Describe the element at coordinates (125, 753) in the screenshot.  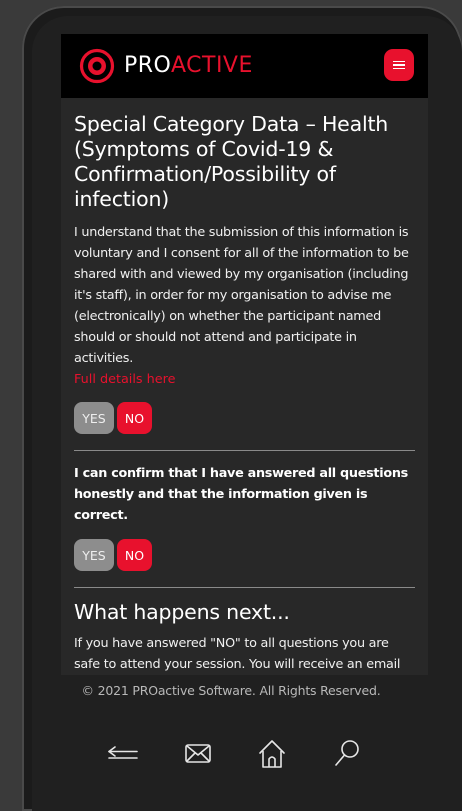
I see `back-icon` at that location.